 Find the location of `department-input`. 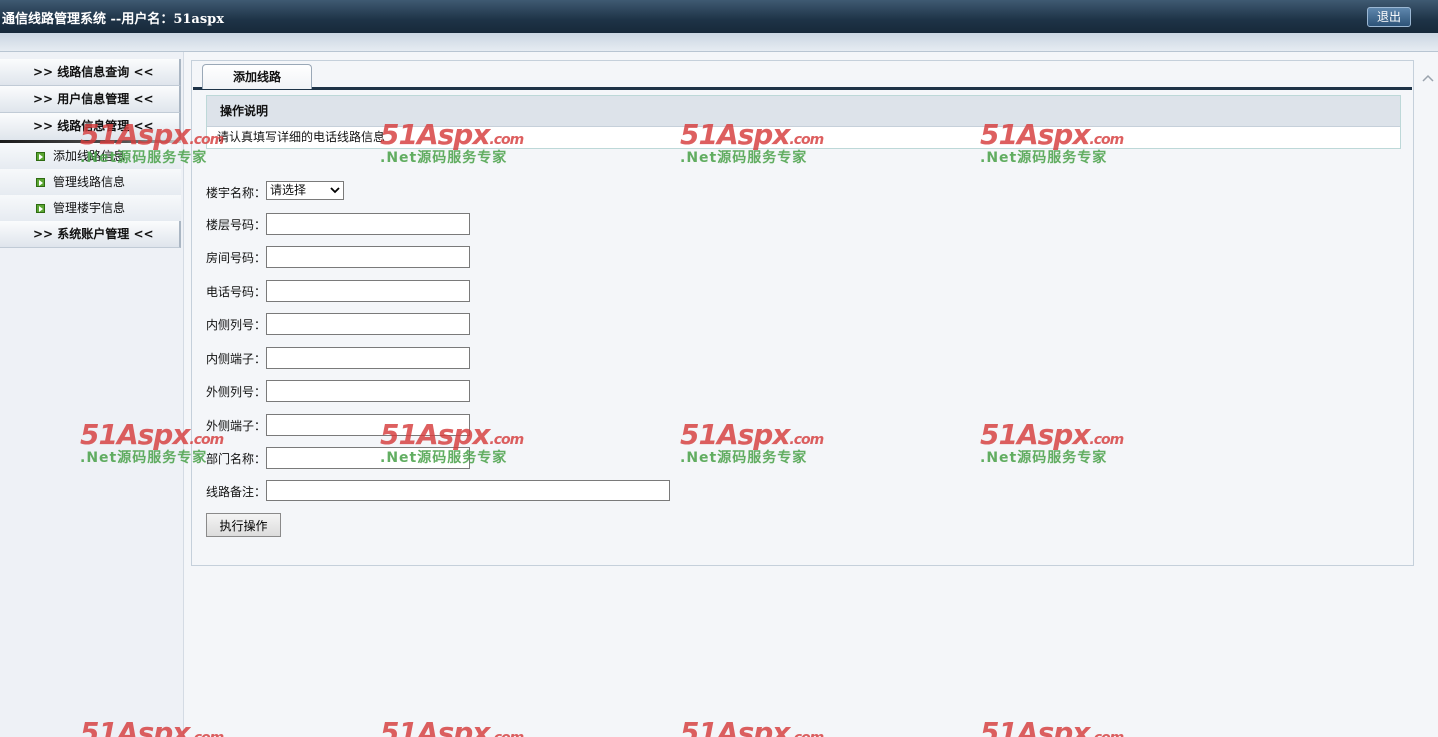

department-input is located at coordinates (368, 458).